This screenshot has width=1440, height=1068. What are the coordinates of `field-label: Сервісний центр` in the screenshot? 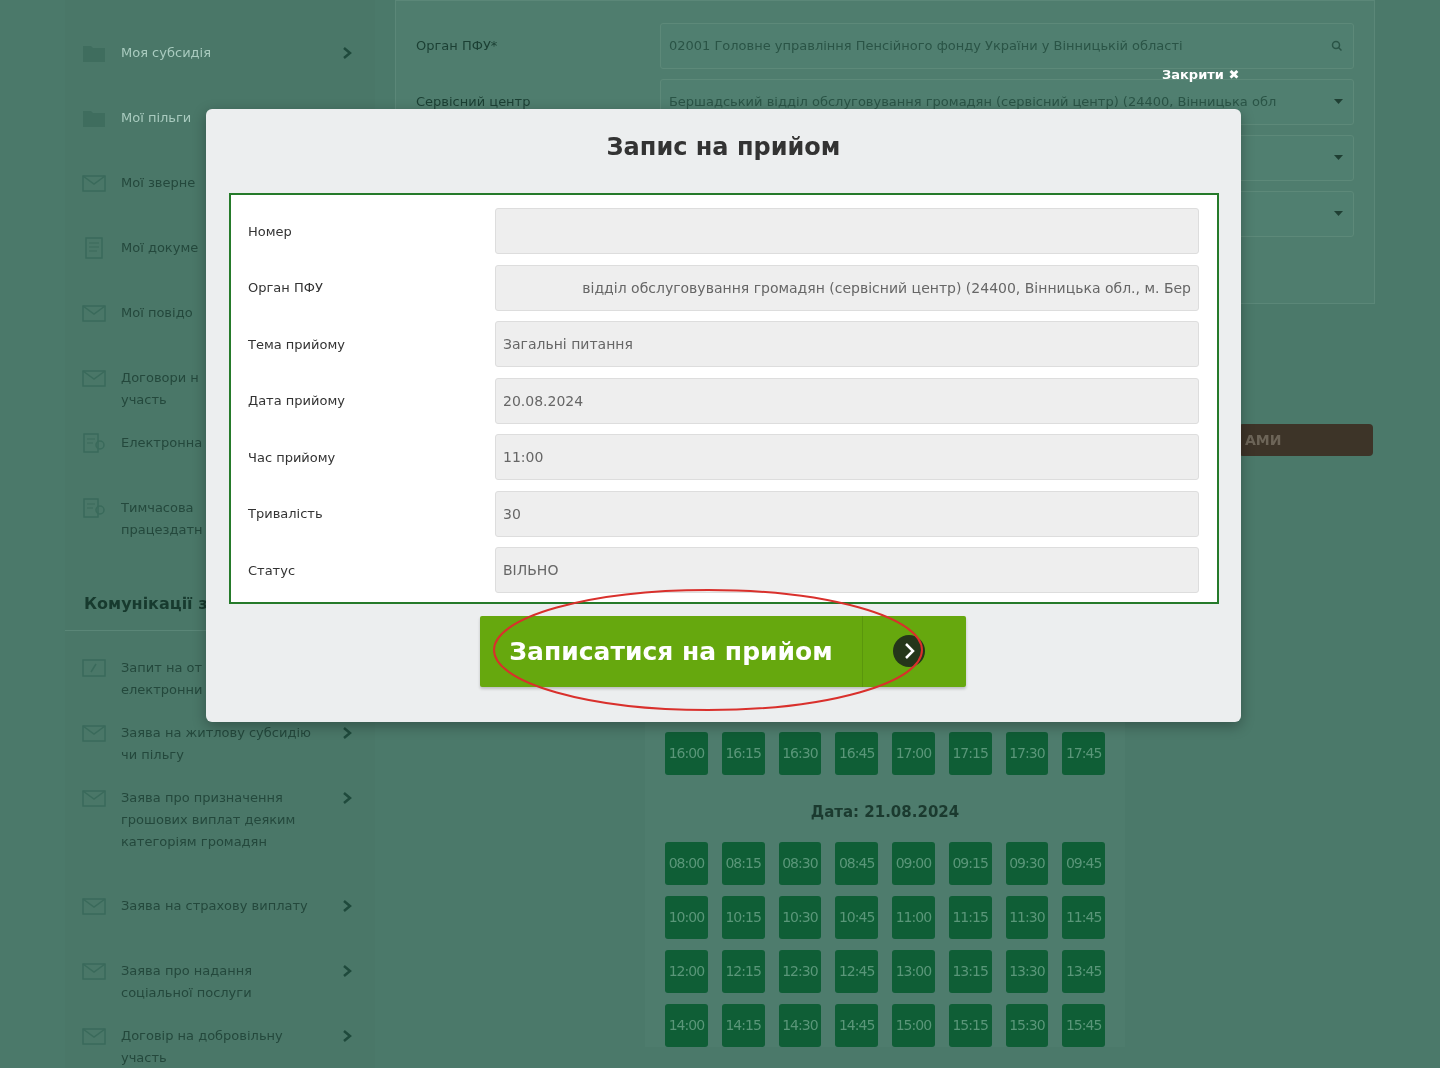 It's located at (474, 102).